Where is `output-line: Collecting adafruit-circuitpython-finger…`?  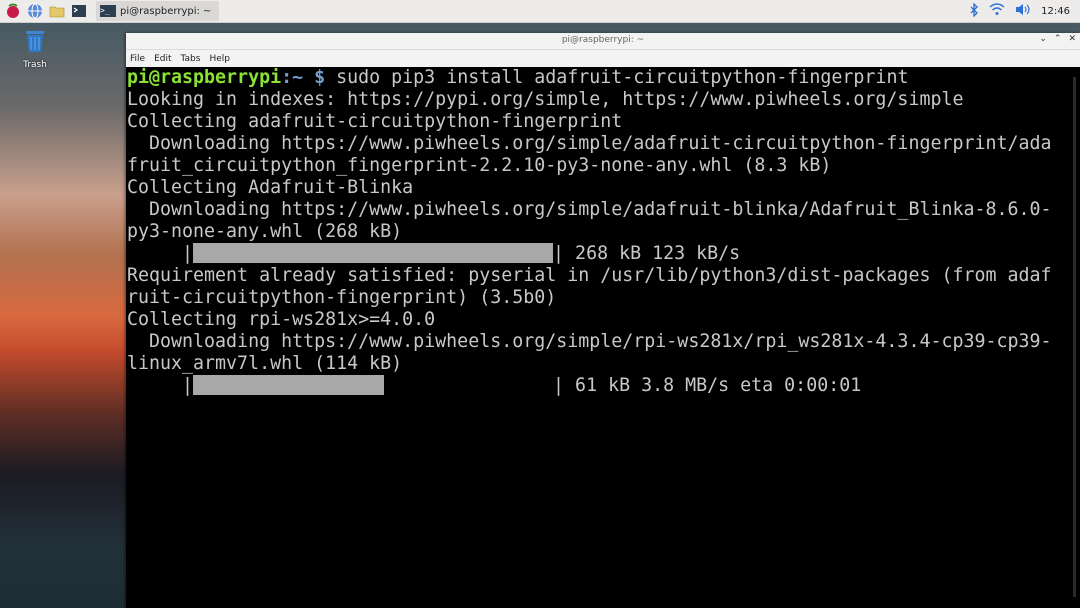 output-line: Collecting adafruit-circuitpython-finger… is located at coordinates (375, 121).